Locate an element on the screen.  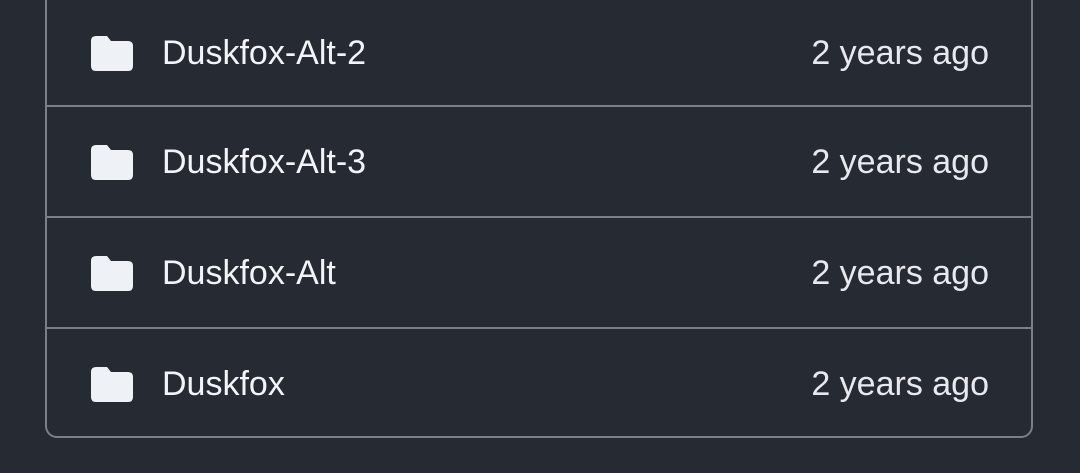
file-name: Duskfox-Alt is located at coordinates (486, 273).